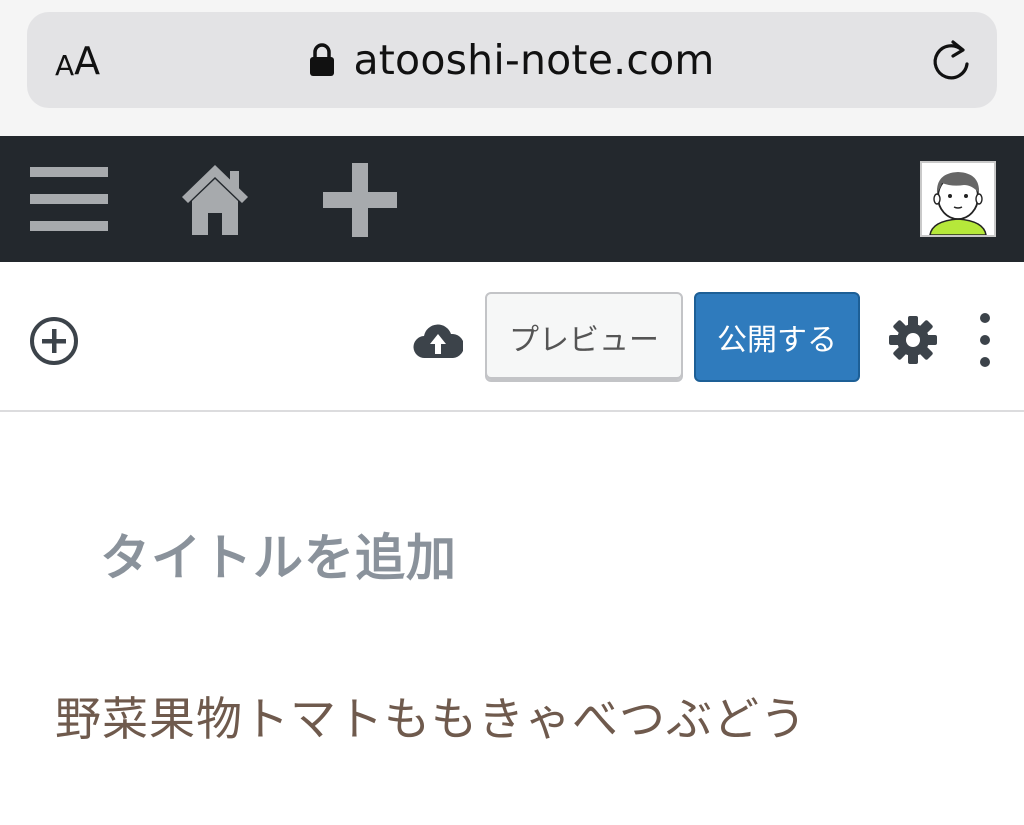  I want to click on avatar, so click(958, 199).